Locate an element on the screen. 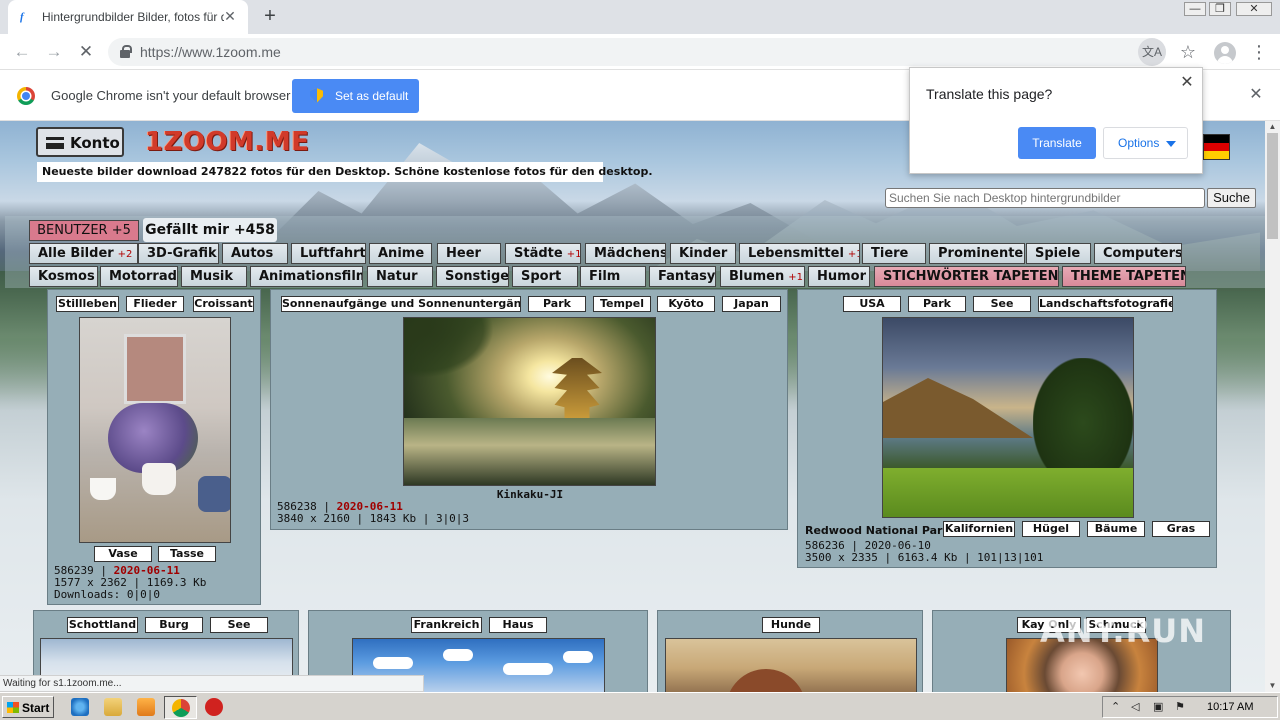 The image size is (1280, 720). tag-huegel: Hügel is located at coordinates (1051, 529).